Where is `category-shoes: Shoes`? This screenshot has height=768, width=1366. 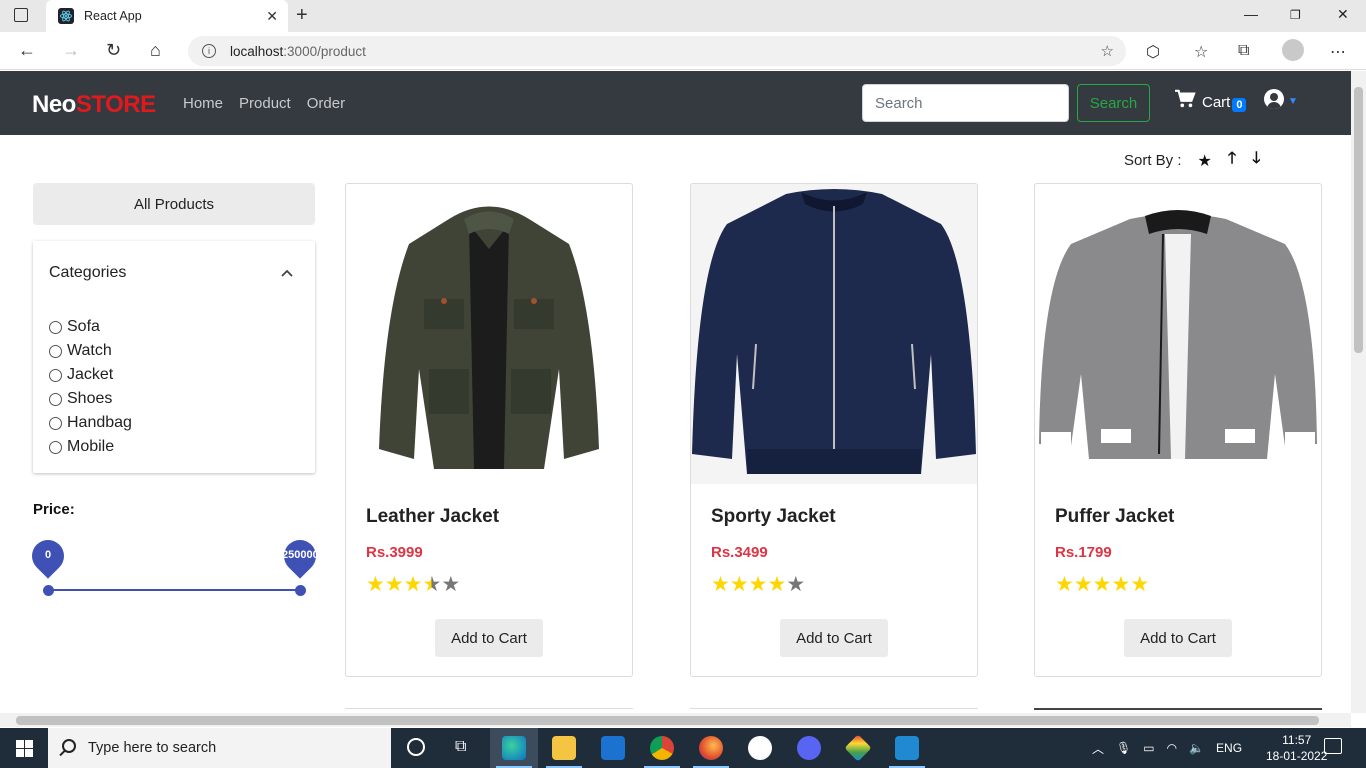
category-shoes: Shoes is located at coordinates (90, 399).